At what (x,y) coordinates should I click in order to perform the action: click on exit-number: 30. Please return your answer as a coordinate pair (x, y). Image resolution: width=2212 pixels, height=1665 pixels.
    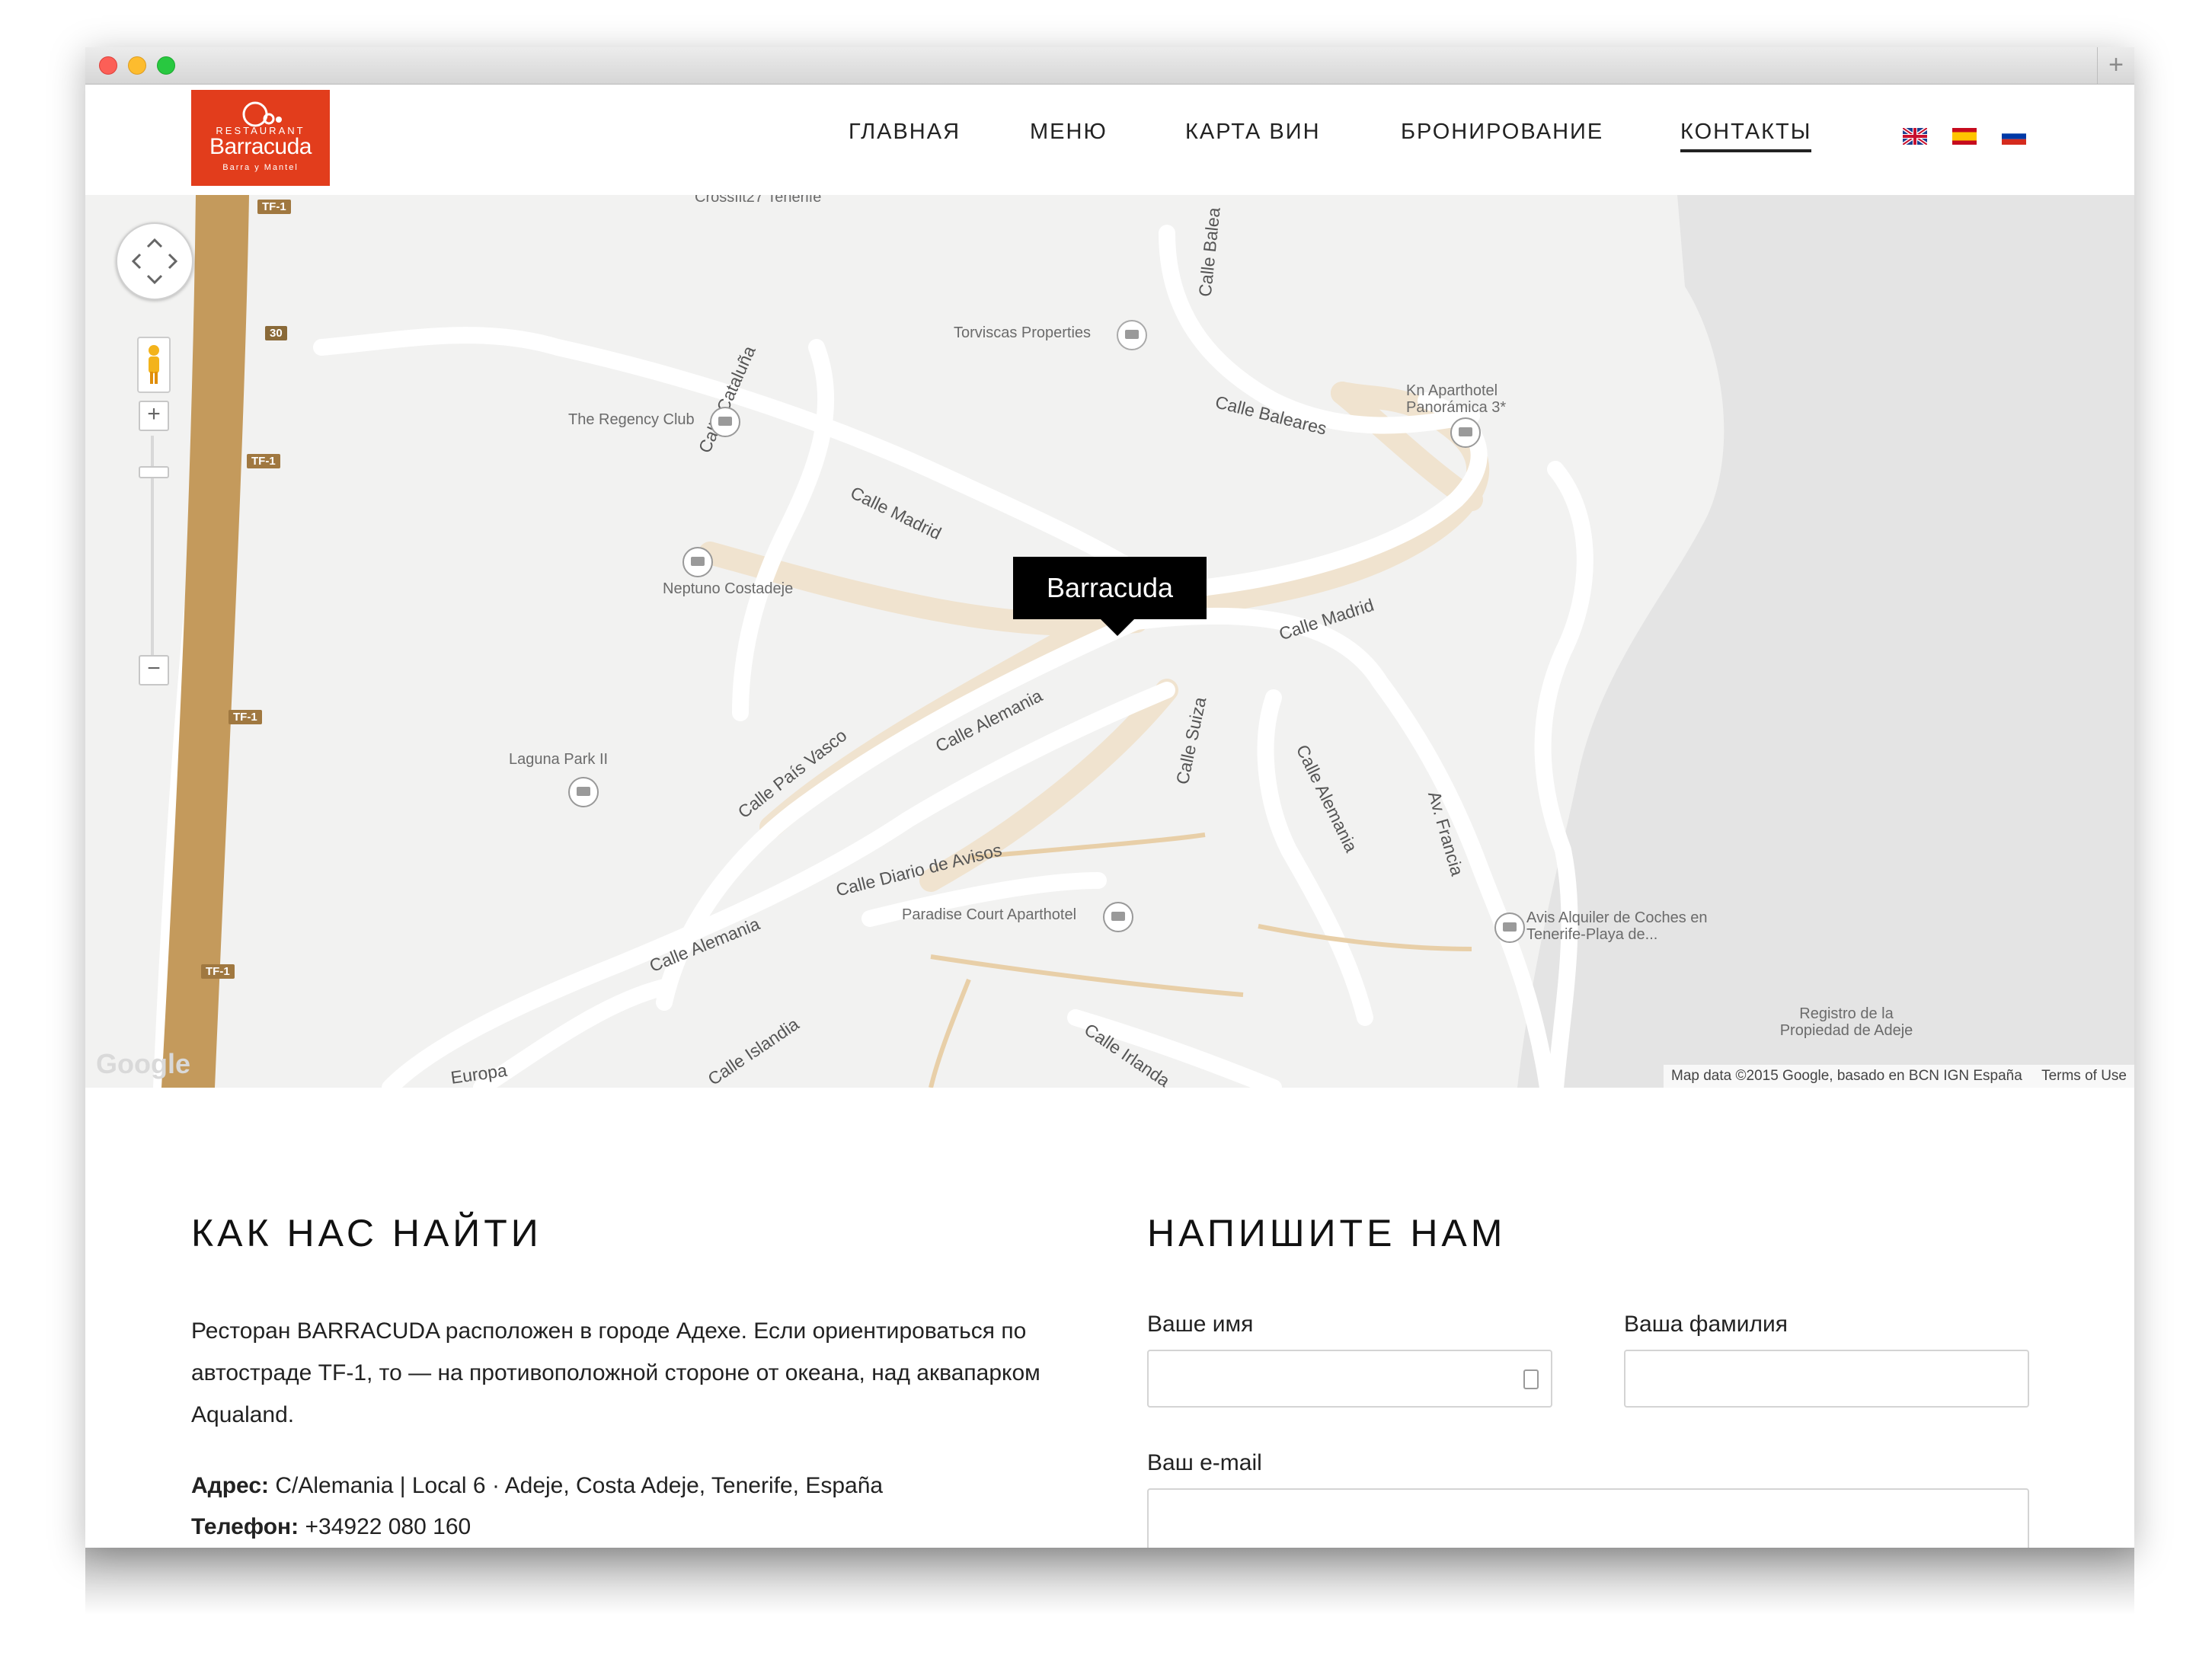
    Looking at the image, I should click on (276, 333).